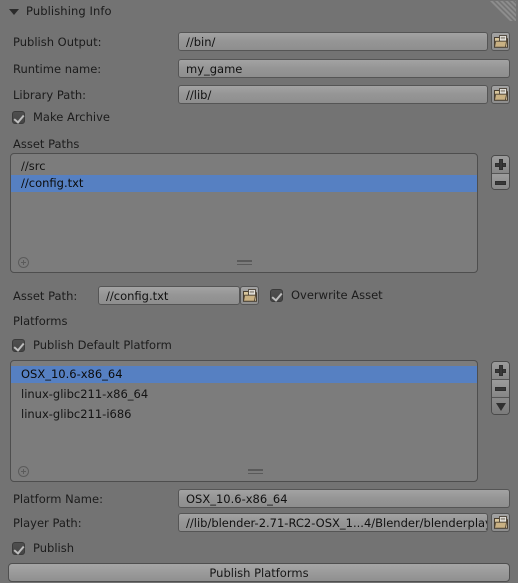 This screenshot has width=518, height=583. I want to click on publish-default-platform-checkbox: Publish Default Platform, so click(92, 345).